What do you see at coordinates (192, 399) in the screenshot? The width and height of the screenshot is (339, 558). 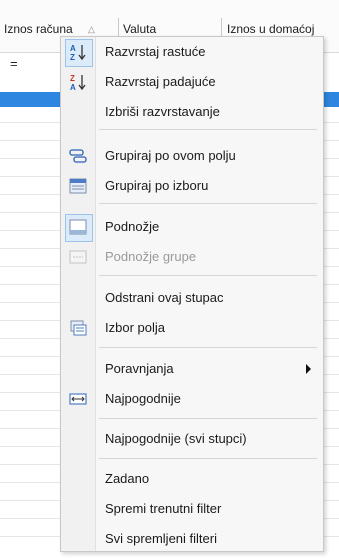 I see `menu-item-best-fit: Najpogodnije` at bounding box center [192, 399].